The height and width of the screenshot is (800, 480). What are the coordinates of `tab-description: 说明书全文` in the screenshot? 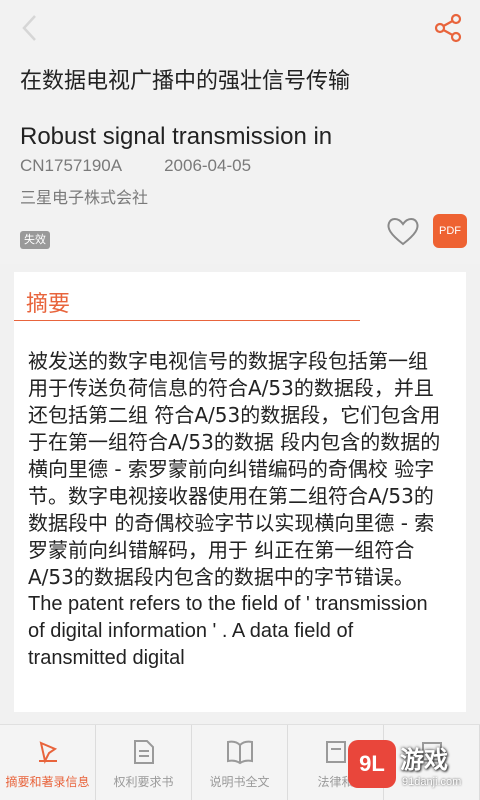 It's located at (240, 762).